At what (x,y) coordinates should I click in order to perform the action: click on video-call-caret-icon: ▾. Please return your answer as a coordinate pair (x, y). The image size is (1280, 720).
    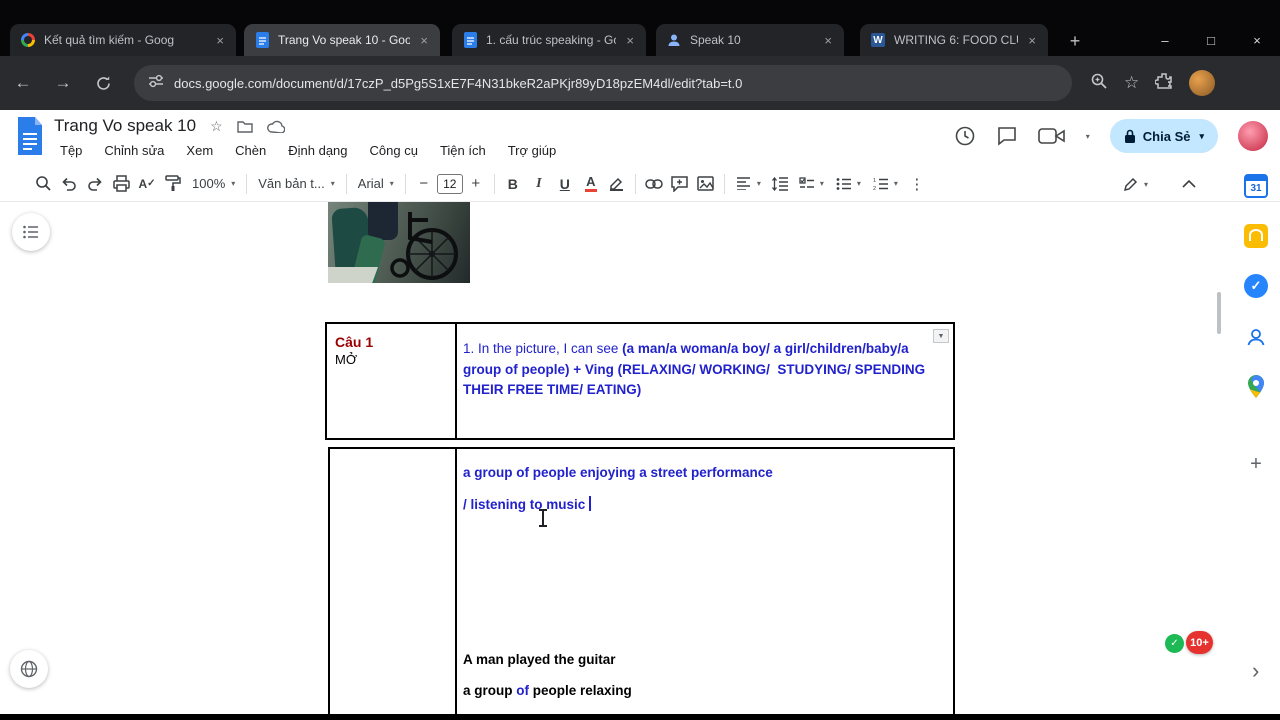
    Looking at the image, I should click on (1088, 136).